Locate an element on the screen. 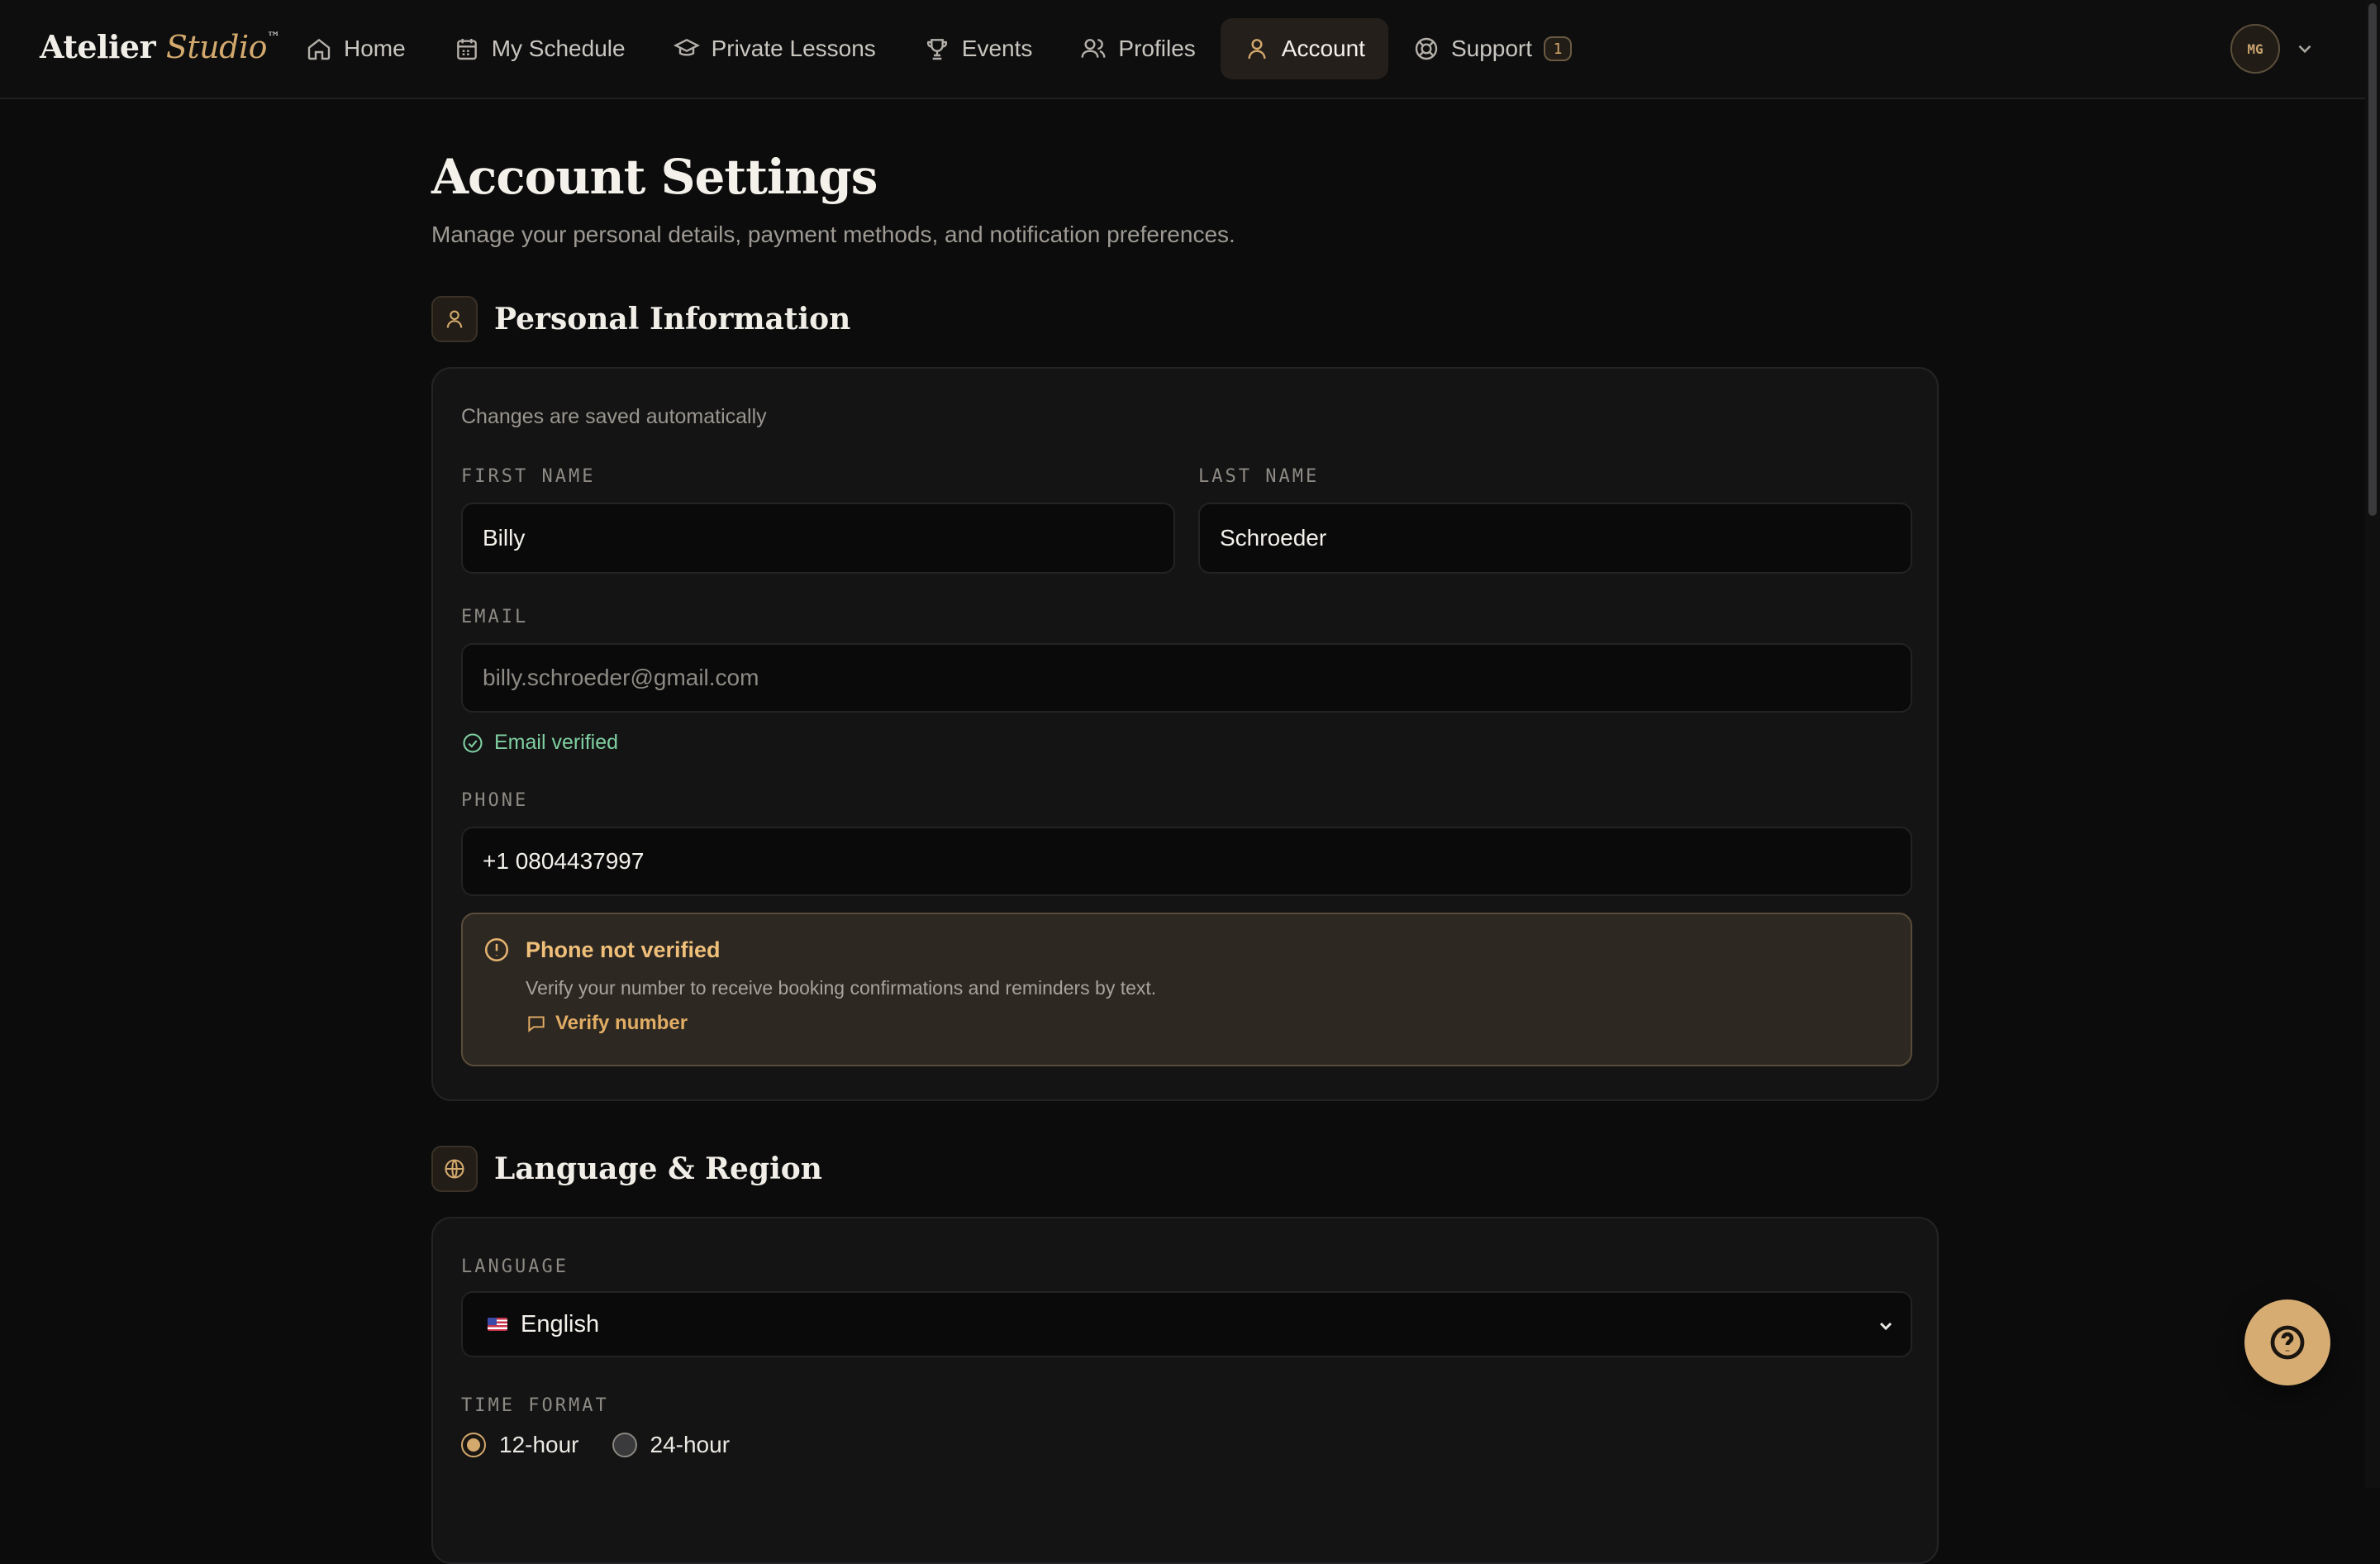 The height and width of the screenshot is (1564, 2380). message-icon is located at coordinates (536, 1024).